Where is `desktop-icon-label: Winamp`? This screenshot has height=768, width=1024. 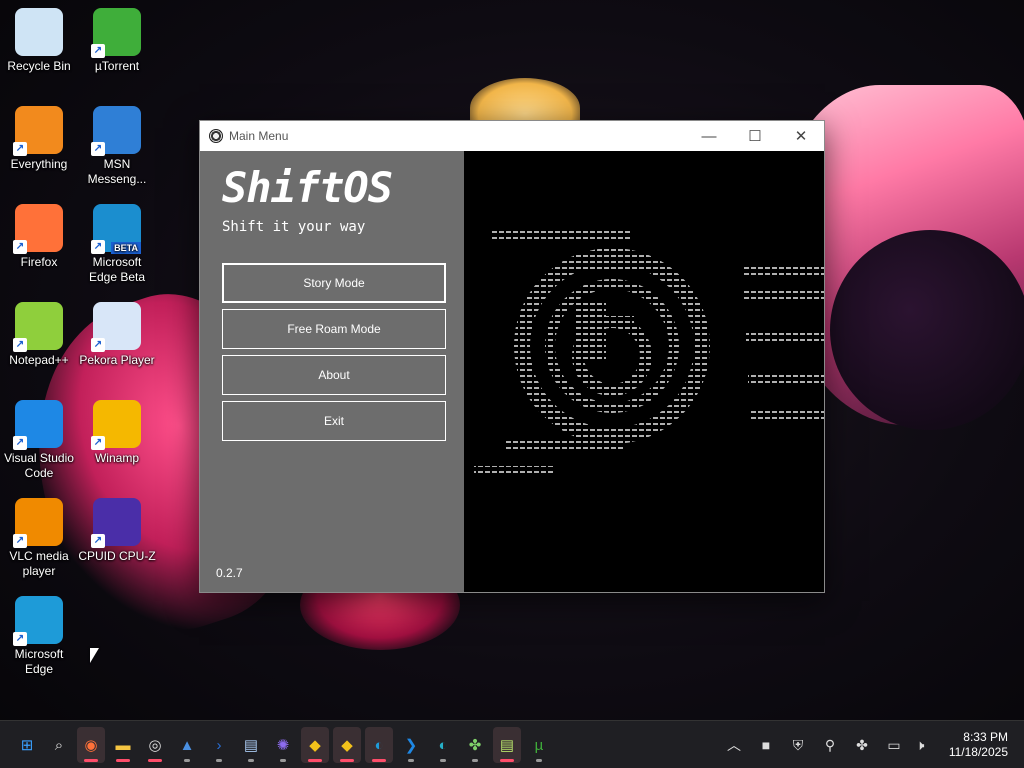 desktop-icon-label: Winamp is located at coordinates (116, 458).